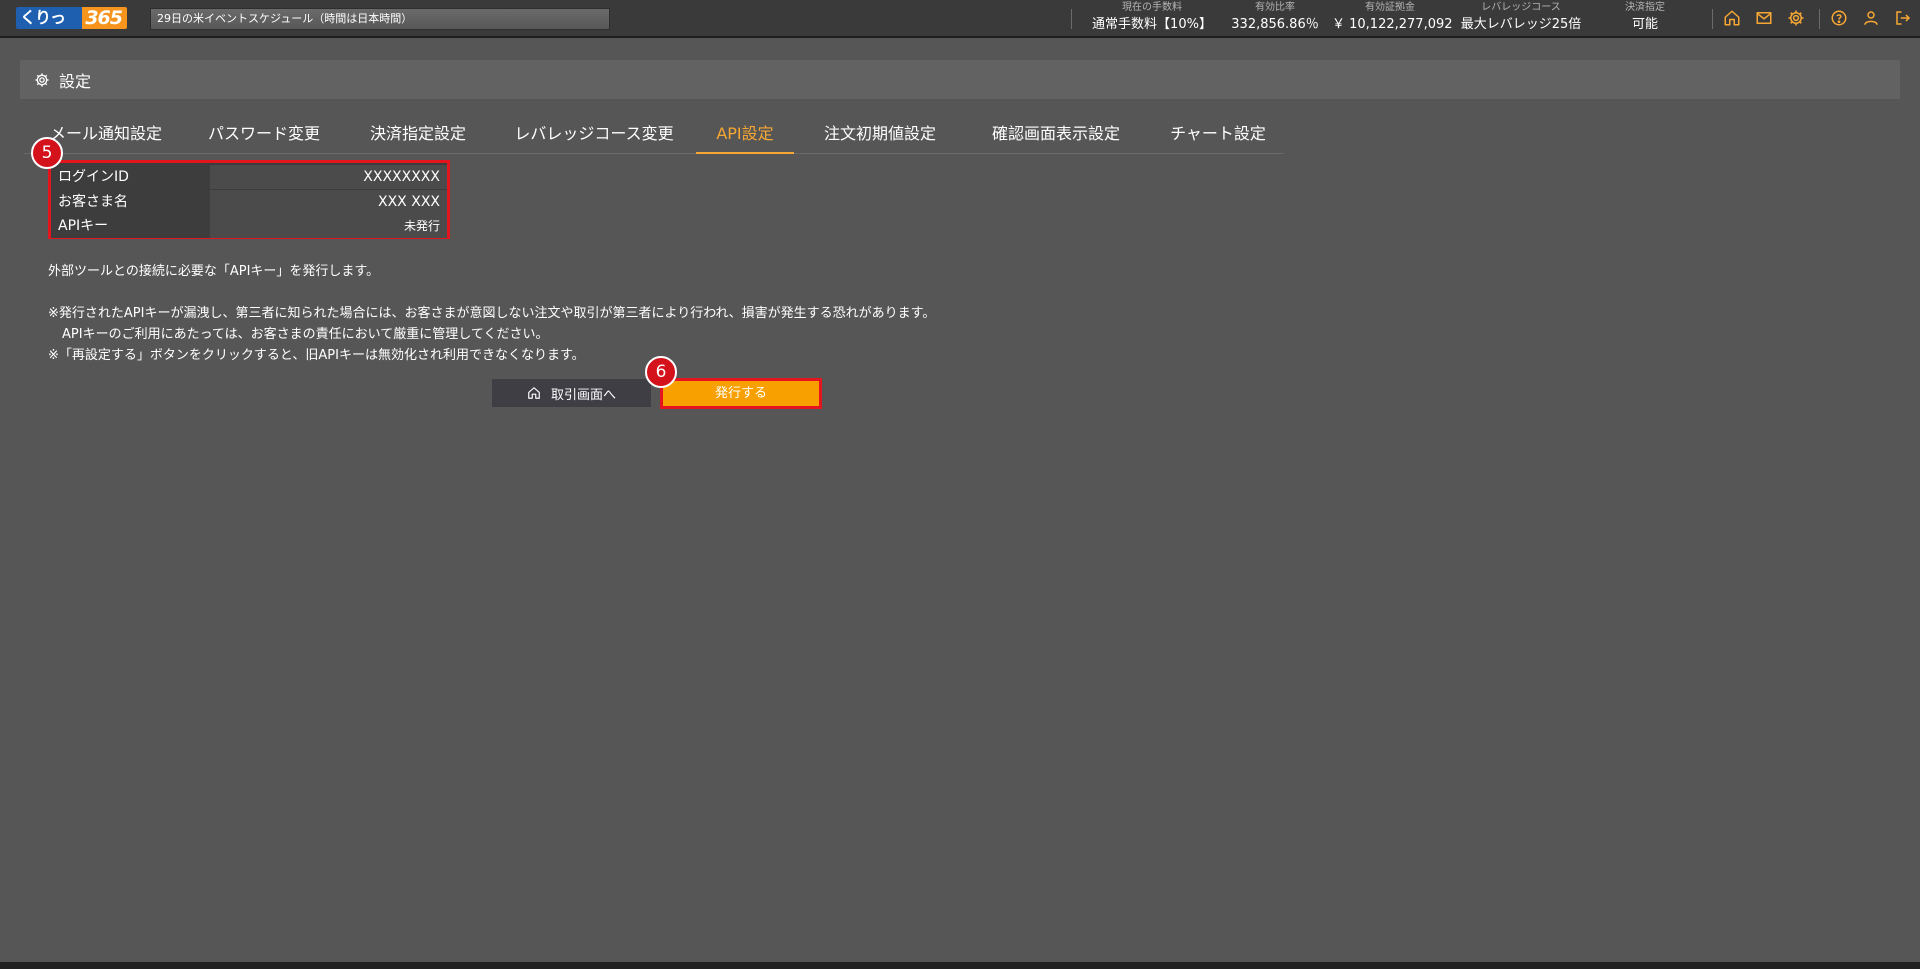 The width and height of the screenshot is (1920, 969). What do you see at coordinates (1390, 7) in the screenshot?
I see `stat-margin-label: 有効証拠金` at bounding box center [1390, 7].